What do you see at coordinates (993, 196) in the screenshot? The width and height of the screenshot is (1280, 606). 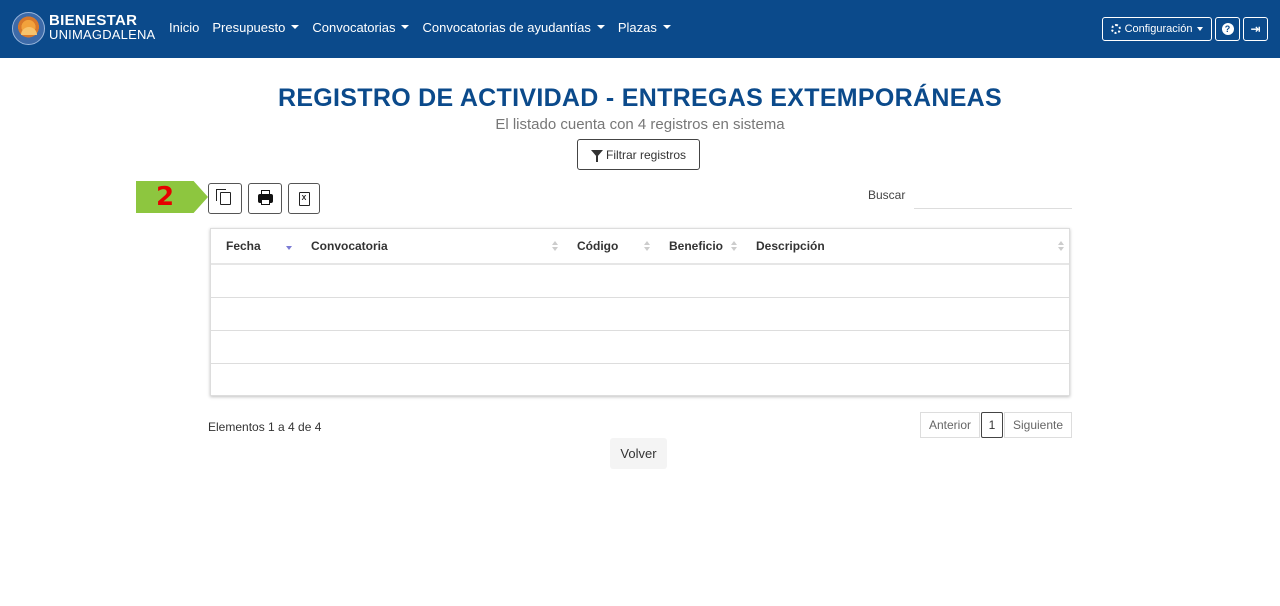 I see `search-input` at bounding box center [993, 196].